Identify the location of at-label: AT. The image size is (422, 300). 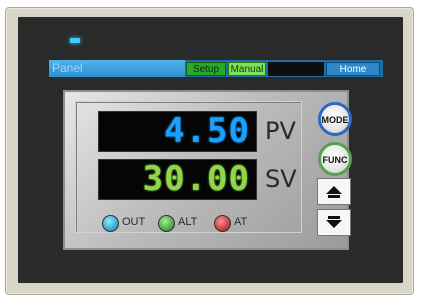
(241, 222).